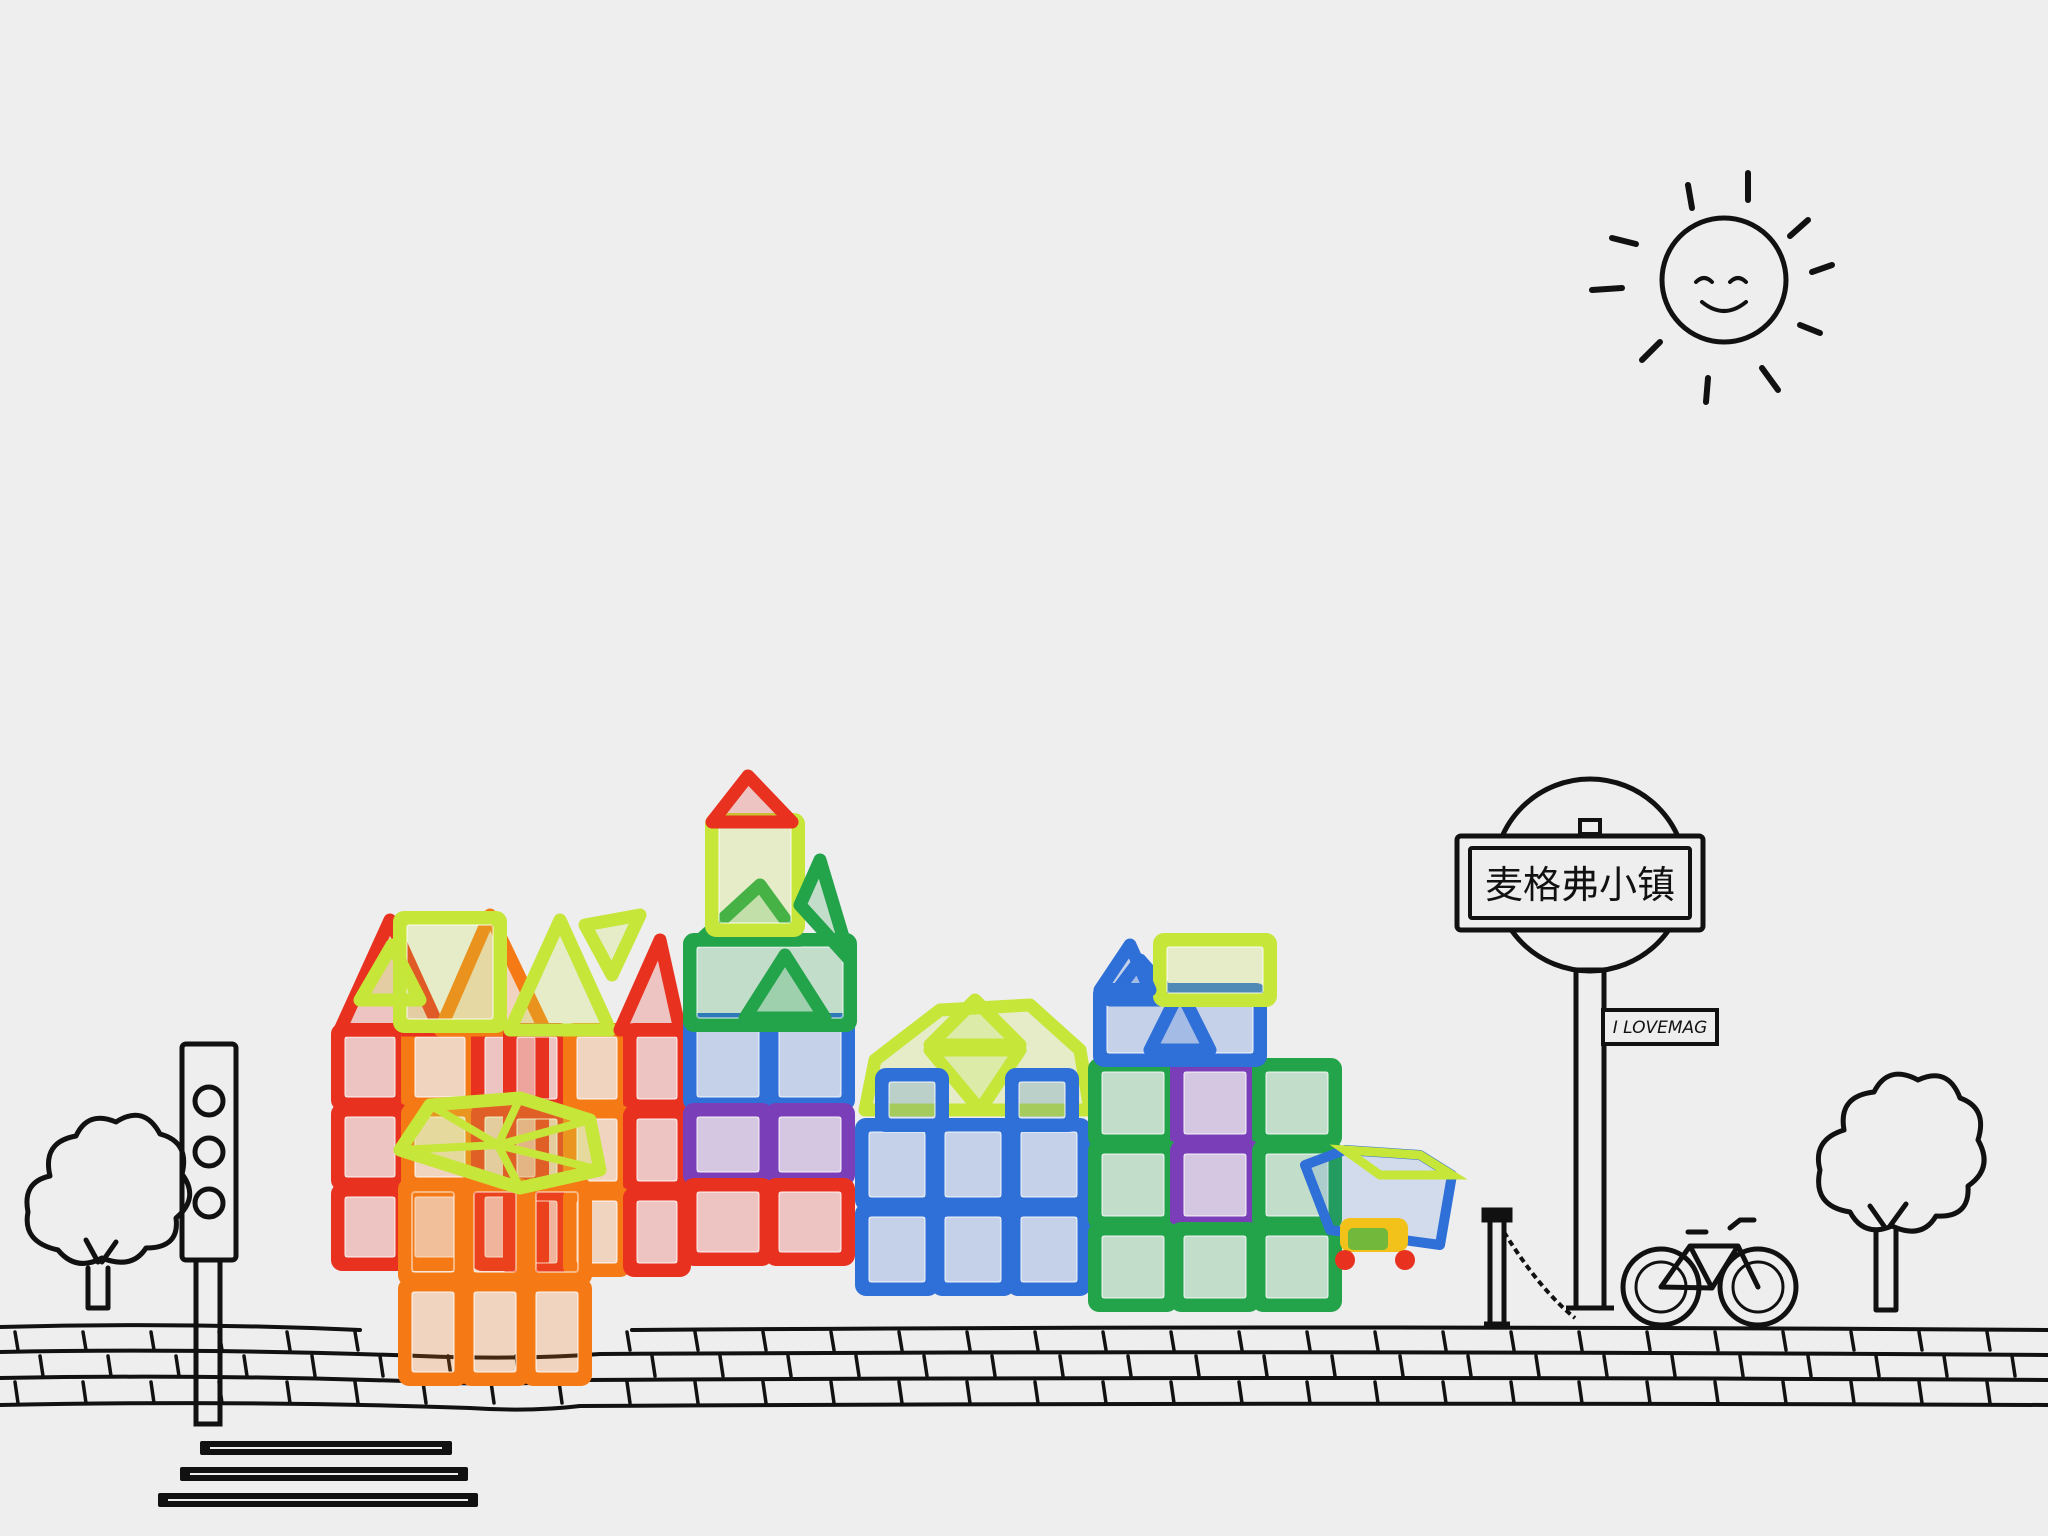  I want to click on town-sign: 麦格弗小镇 I LOVEMAG, so click(1586, 1043).